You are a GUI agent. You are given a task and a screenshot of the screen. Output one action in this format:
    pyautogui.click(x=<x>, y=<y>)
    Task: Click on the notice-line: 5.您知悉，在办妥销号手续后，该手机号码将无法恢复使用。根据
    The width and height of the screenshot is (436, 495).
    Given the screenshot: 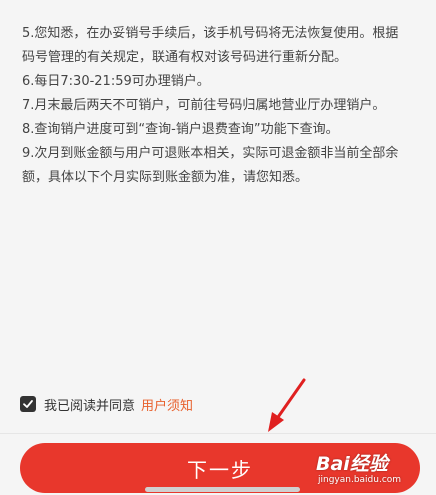 What is the action you would take?
    pyautogui.click(x=210, y=33)
    